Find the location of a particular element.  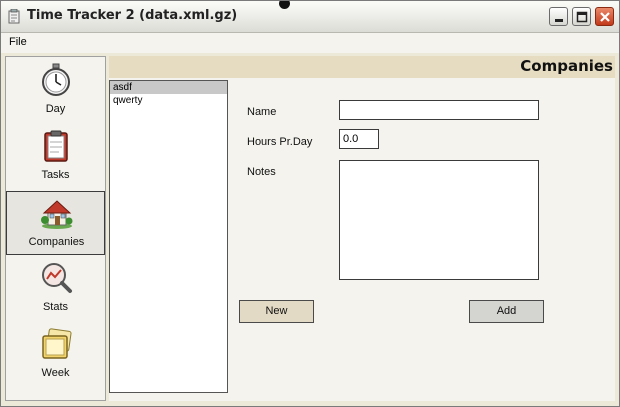

maximize-button is located at coordinates (581, 16).